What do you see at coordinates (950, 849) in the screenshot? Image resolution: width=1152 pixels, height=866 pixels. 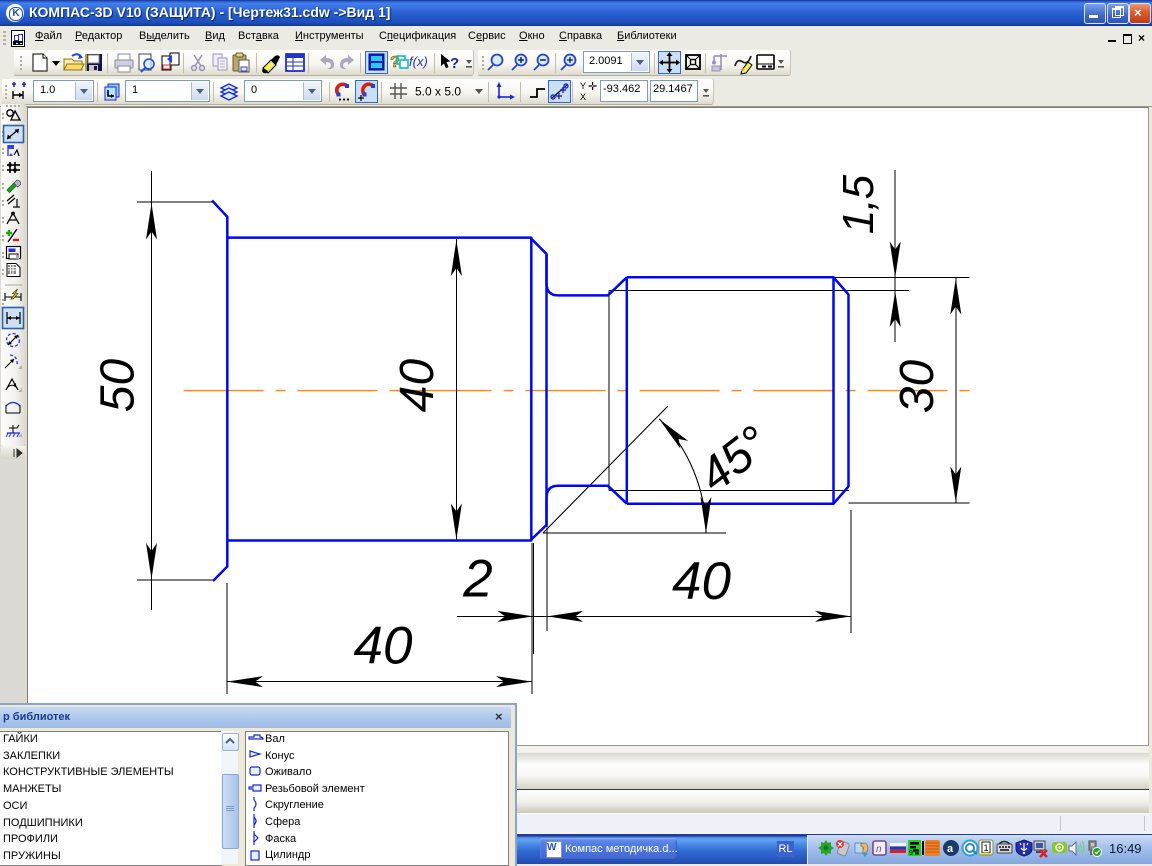 I see `svg-text: a` at bounding box center [950, 849].